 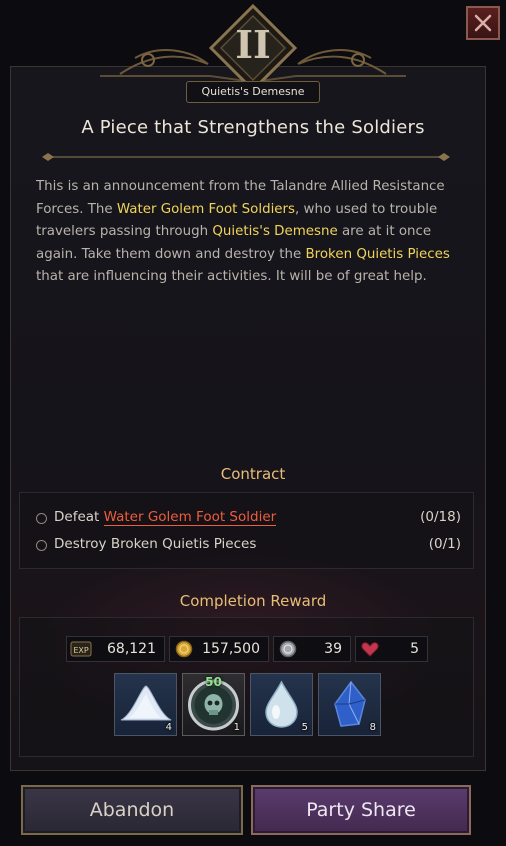 I want to click on party-share-button: Party Share, so click(x=361, y=810).